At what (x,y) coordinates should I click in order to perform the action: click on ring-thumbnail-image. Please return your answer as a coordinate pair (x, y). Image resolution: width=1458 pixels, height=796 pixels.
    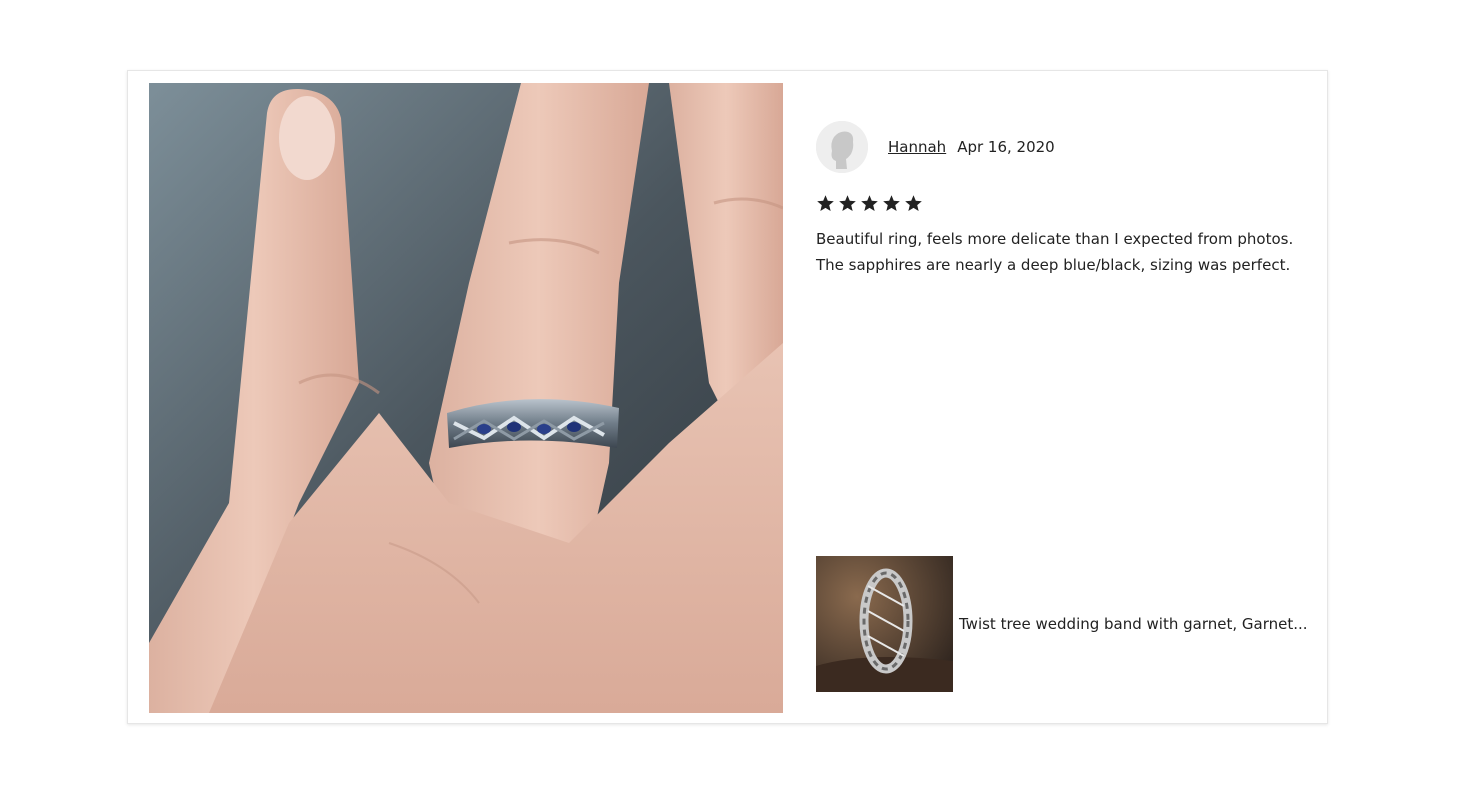
    Looking at the image, I should click on (884, 624).